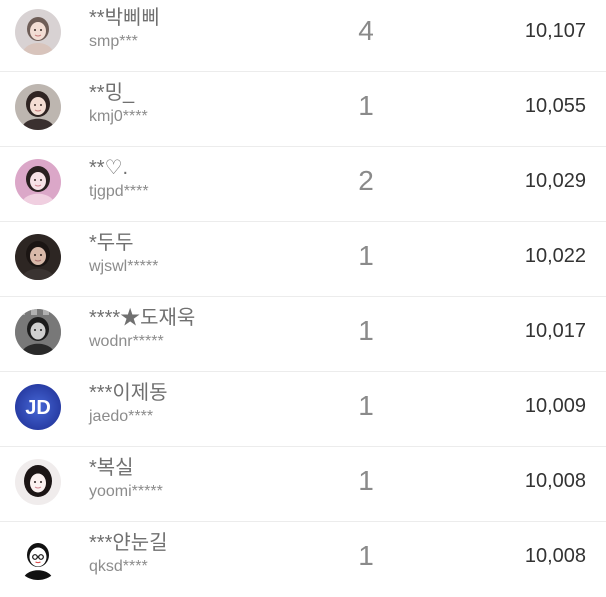 Image resolution: width=606 pixels, height=597 pixels. I want to click on points-value: 10,055, so click(555, 106).